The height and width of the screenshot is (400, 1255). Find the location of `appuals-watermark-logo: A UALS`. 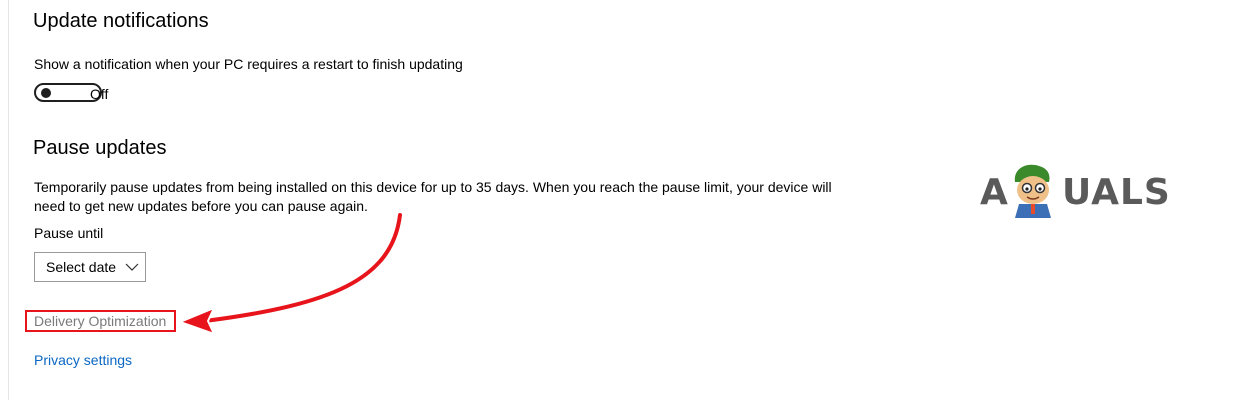

appuals-watermark-logo: A UALS is located at coordinates (1087, 190).